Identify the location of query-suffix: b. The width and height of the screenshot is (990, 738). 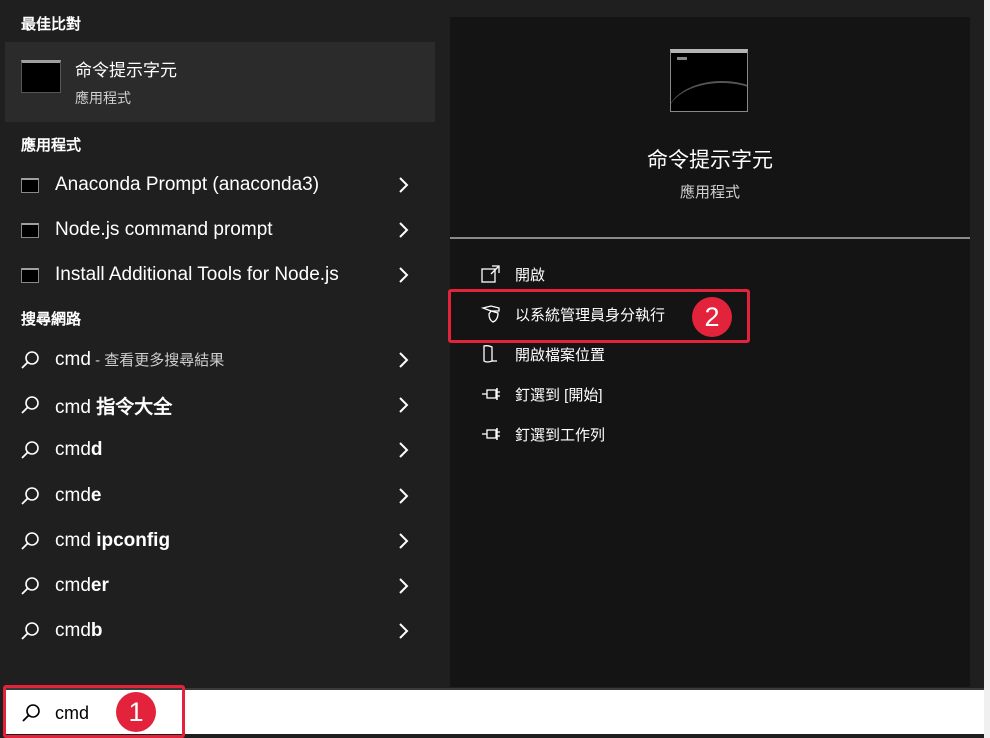
(96, 631).